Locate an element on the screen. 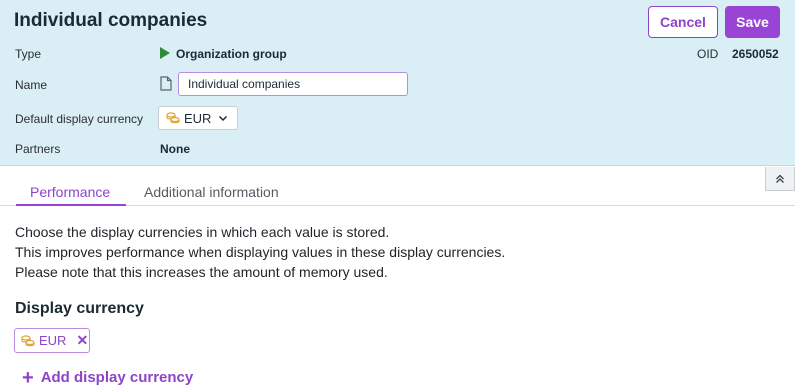 The height and width of the screenshot is (391, 795). remove-currency-icon: ✕ is located at coordinates (82, 340).